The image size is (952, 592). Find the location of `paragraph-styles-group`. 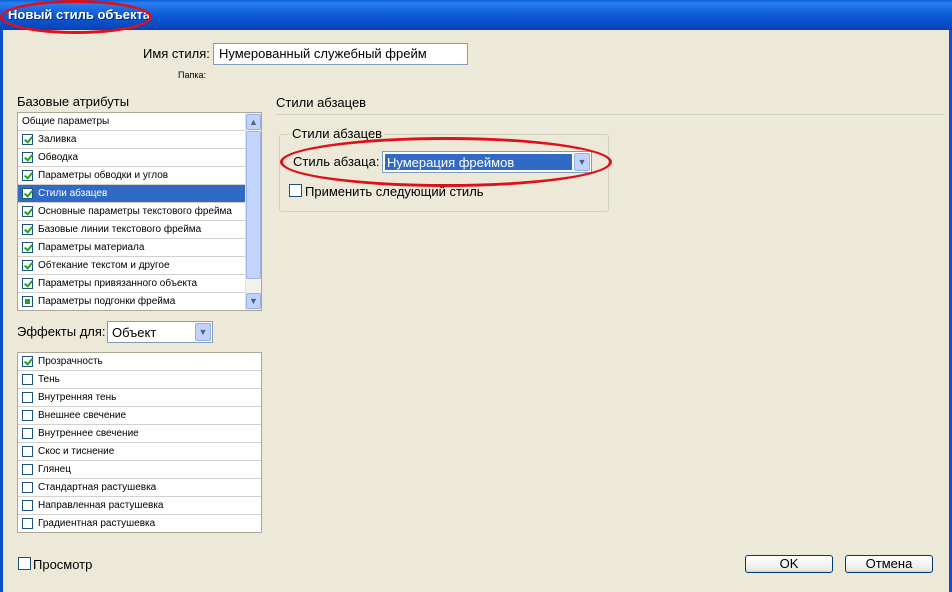

paragraph-styles-group is located at coordinates (444, 173).